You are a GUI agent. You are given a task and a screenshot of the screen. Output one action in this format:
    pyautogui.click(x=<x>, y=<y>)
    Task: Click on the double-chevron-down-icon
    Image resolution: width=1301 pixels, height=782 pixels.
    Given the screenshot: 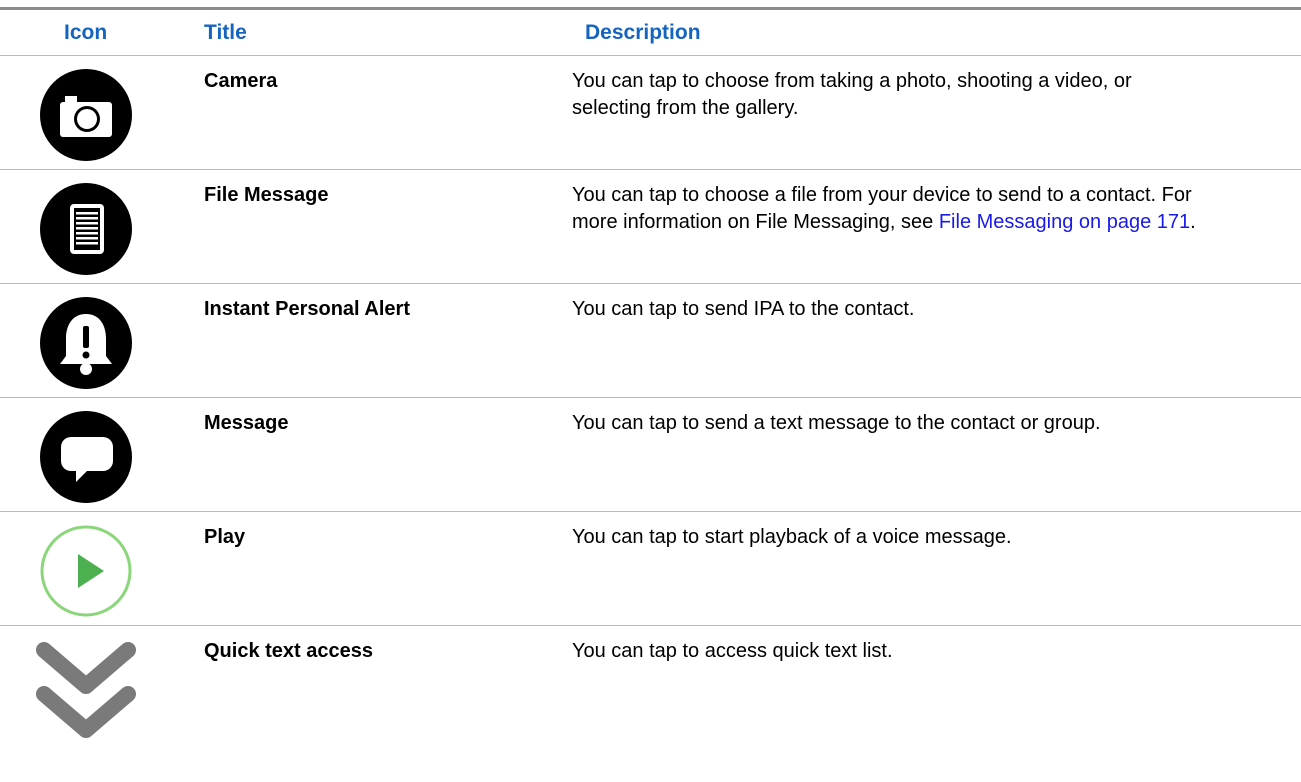 What is the action you would take?
    pyautogui.click(x=87, y=687)
    